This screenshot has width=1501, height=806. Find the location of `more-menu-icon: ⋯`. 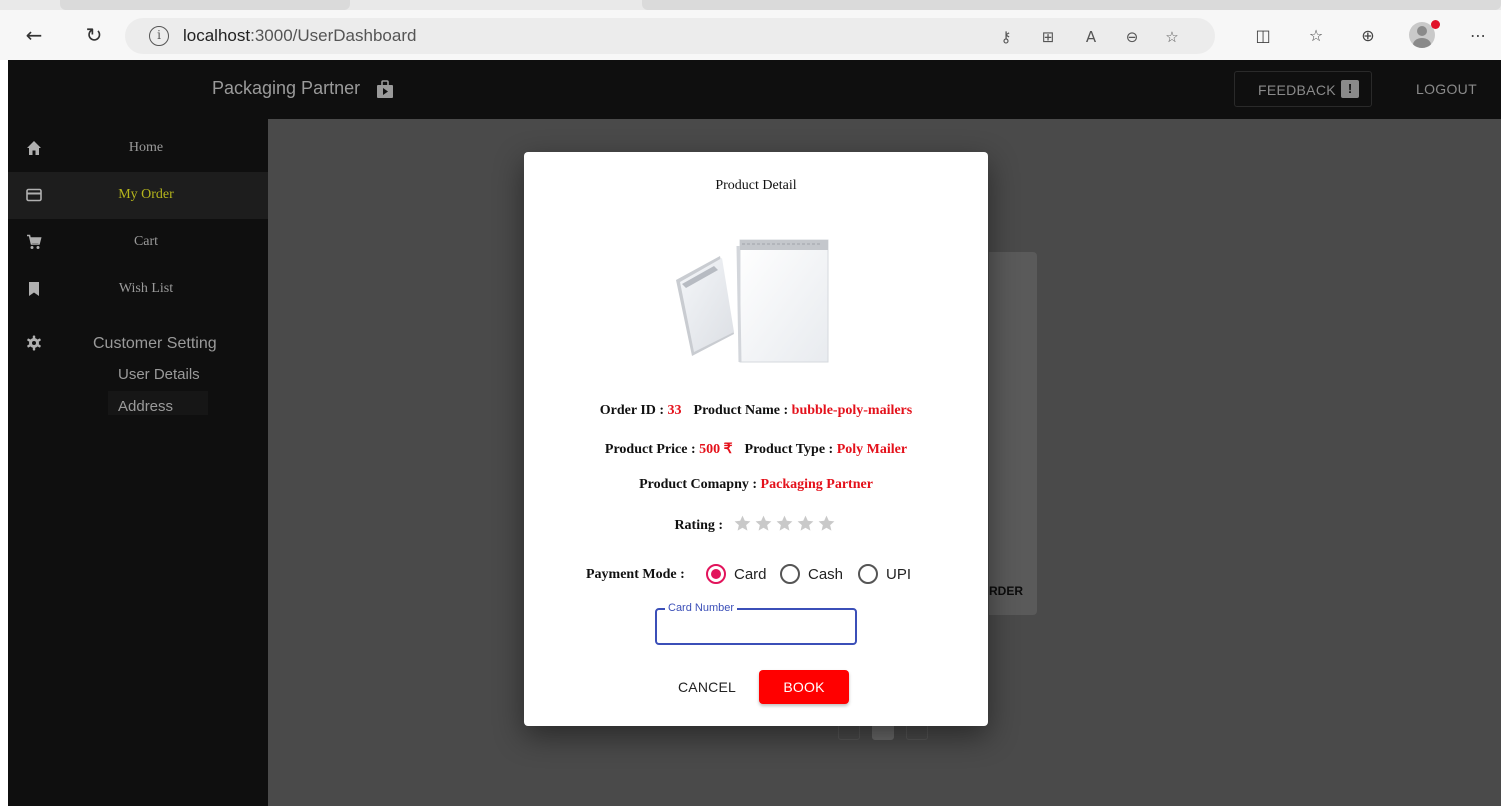

more-menu-icon: ⋯ is located at coordinates (1478, 36).